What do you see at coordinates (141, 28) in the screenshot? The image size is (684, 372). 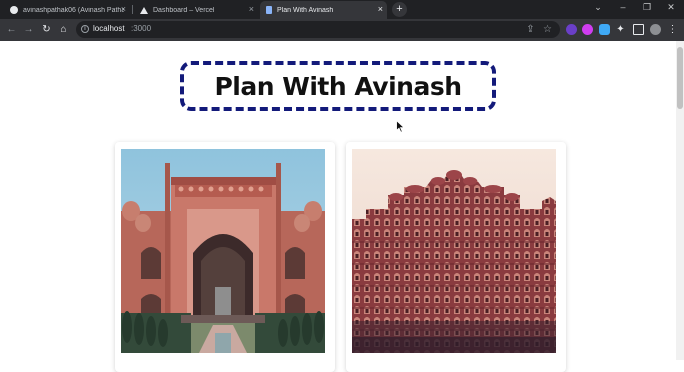 I see `url-port: :3000` at bounding box center [141, 28].